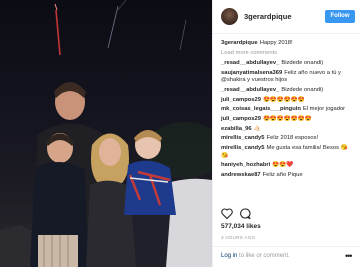  Describe the element at coordinates (238, 237) in the screenshot. I see `post-timestamp: 3 HOURS AGO` at that location.